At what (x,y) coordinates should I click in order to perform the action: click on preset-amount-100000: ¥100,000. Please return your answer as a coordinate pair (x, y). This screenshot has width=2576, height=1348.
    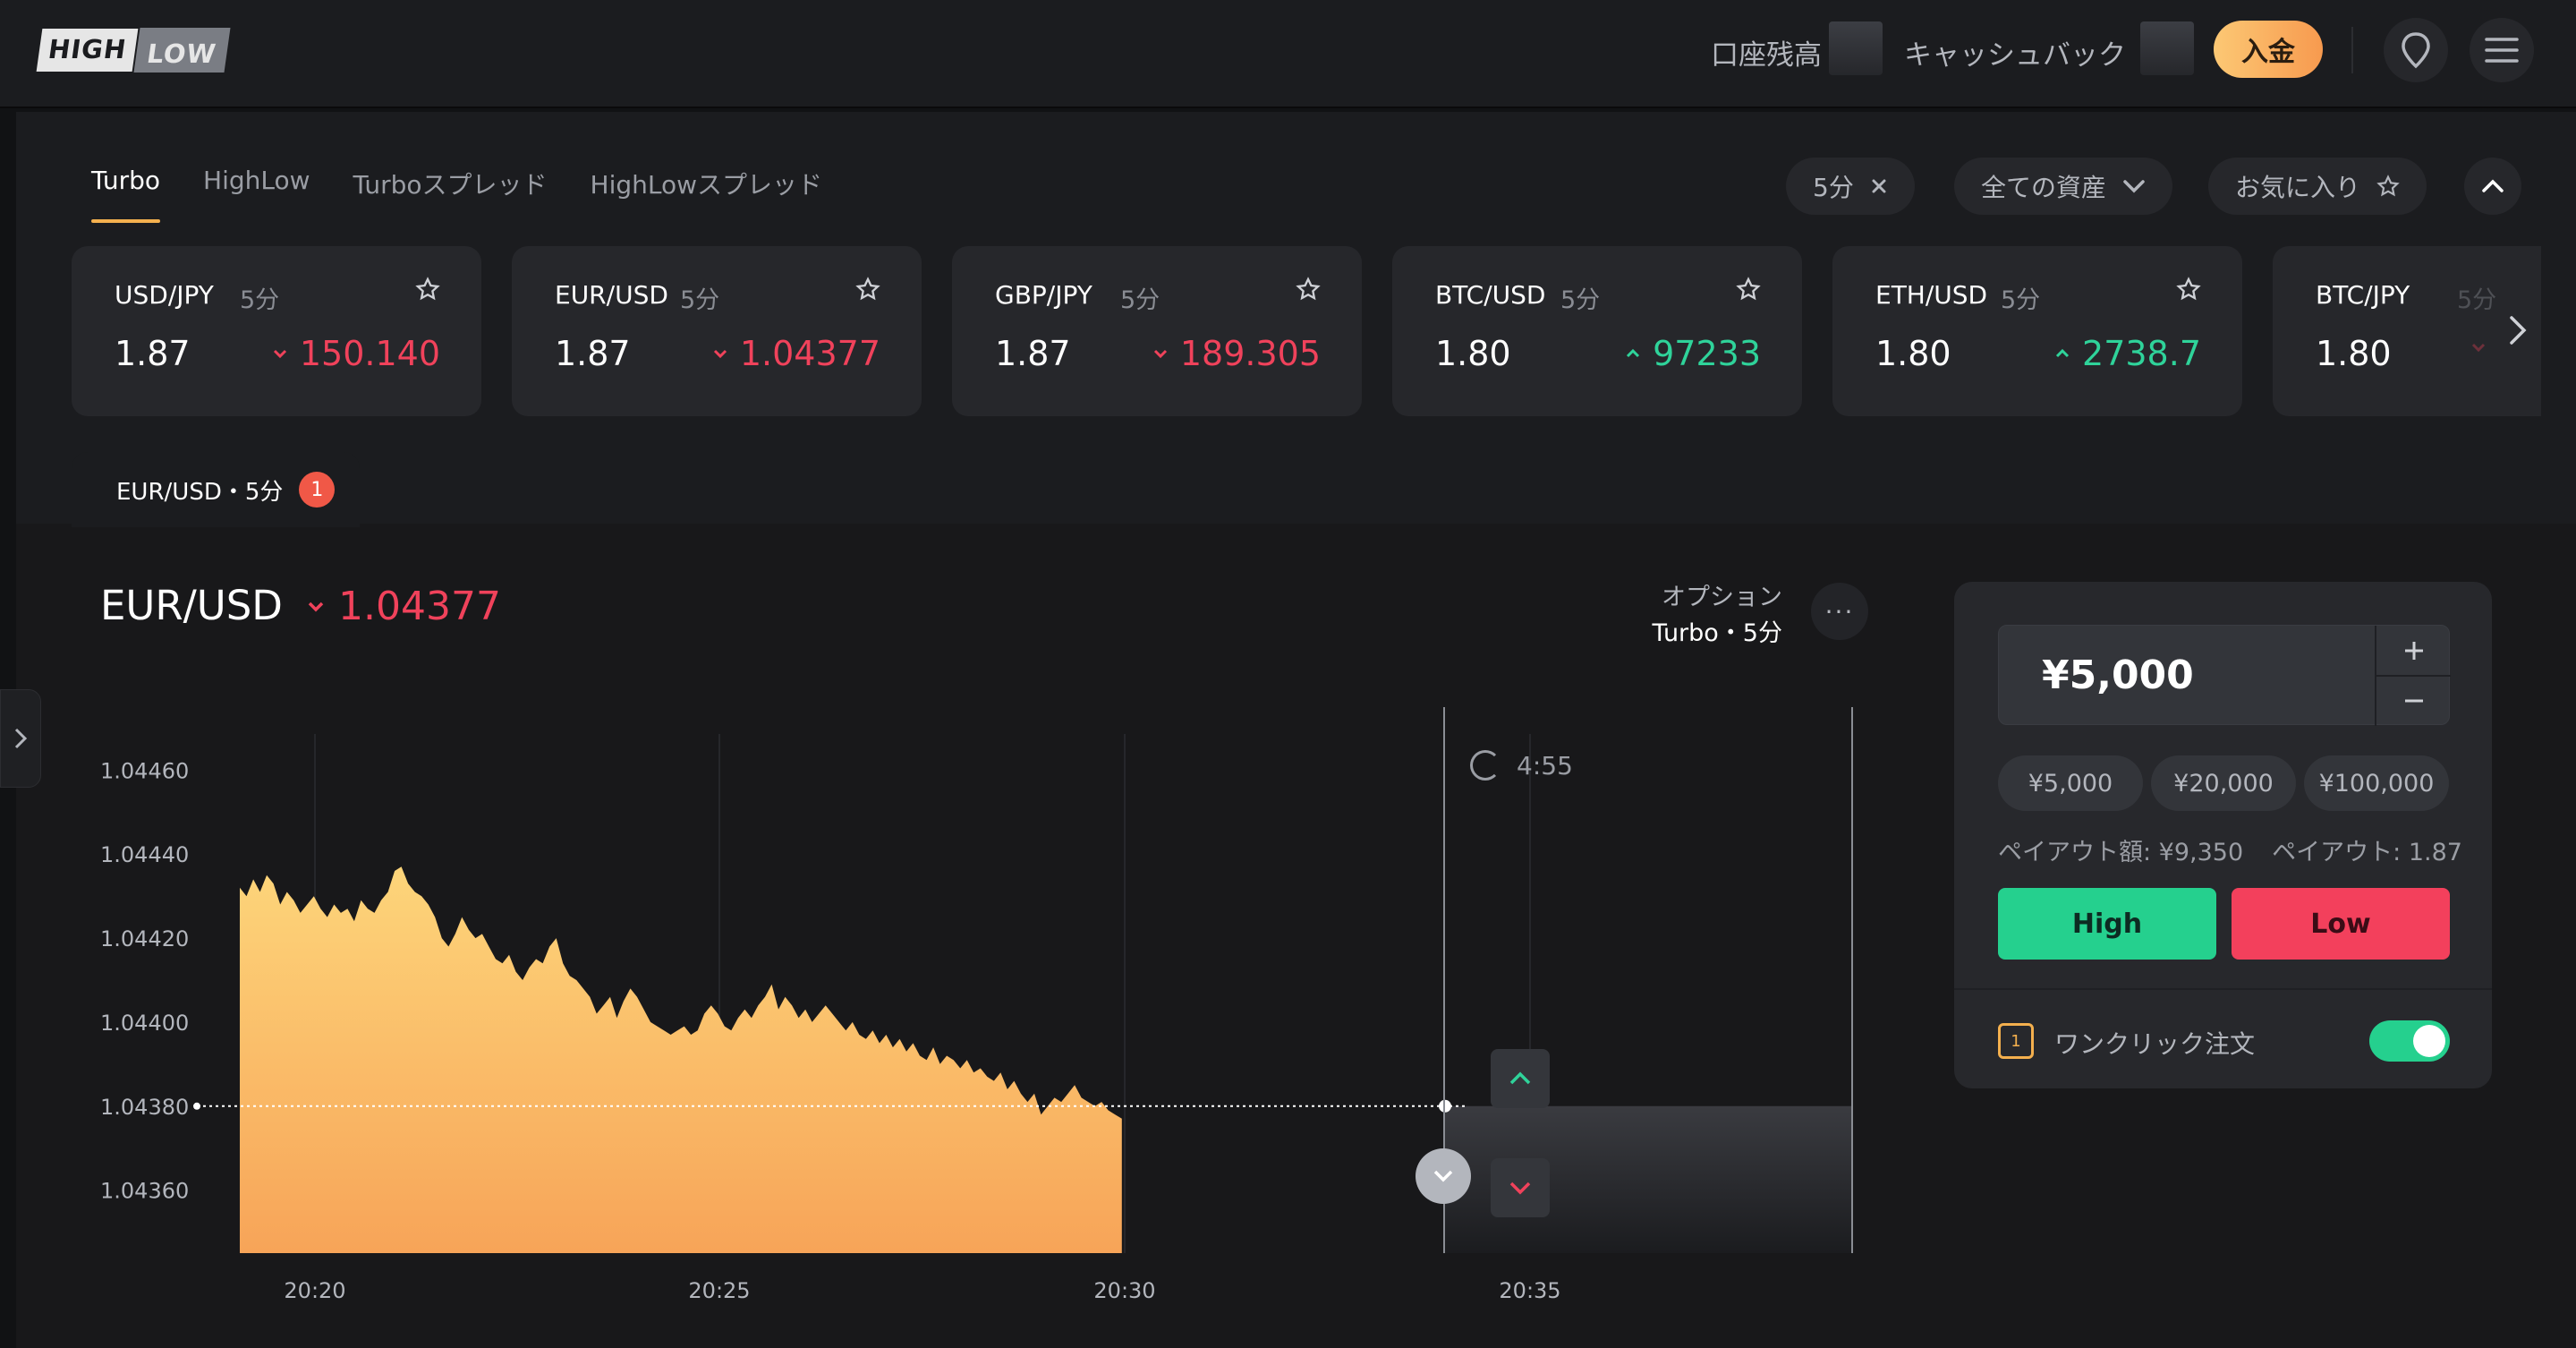
    Looking at the image, I should click on (2376, 783).